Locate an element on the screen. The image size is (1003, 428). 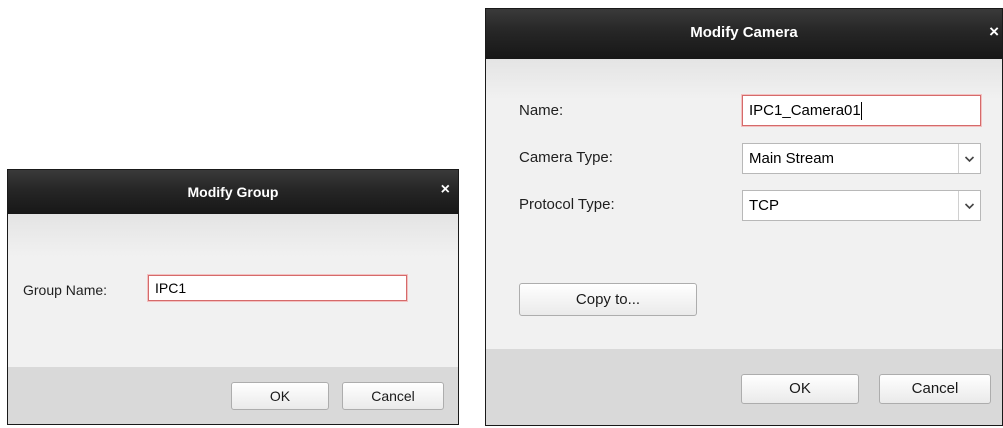
modify-camera-titlebar: Modify Camera is located at coordinates (744, 34).